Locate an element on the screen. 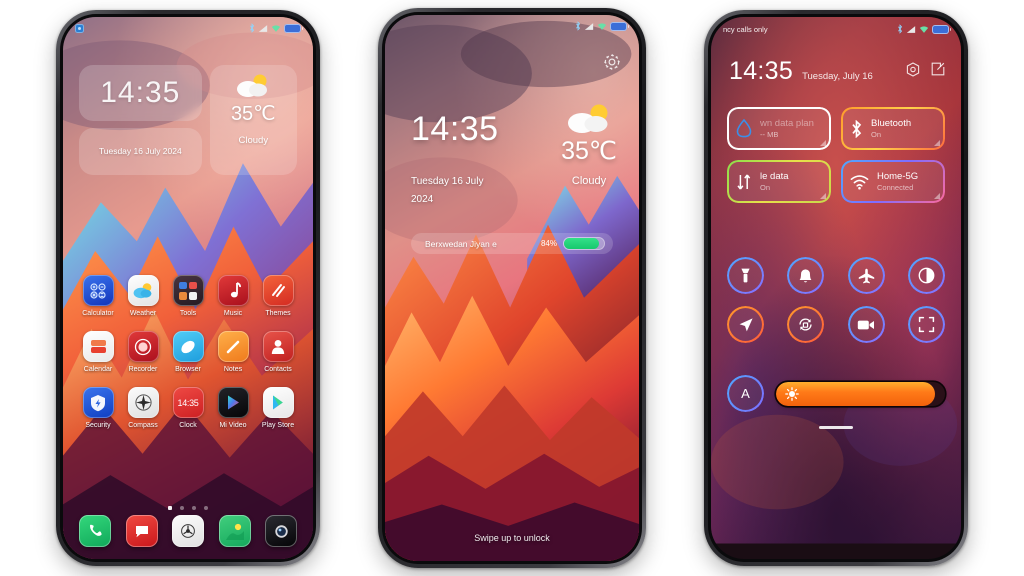 This screenshot has height=576, width=1024. phone2-status-icons is located at coordinates (602, 26).